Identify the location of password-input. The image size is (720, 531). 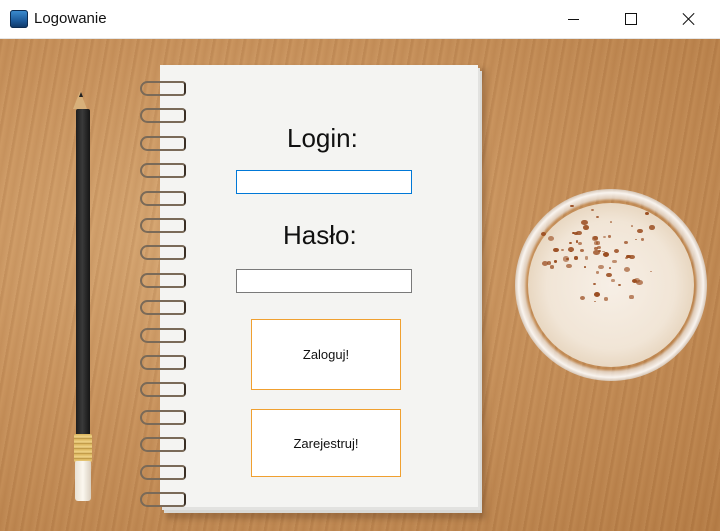
(324, 281).